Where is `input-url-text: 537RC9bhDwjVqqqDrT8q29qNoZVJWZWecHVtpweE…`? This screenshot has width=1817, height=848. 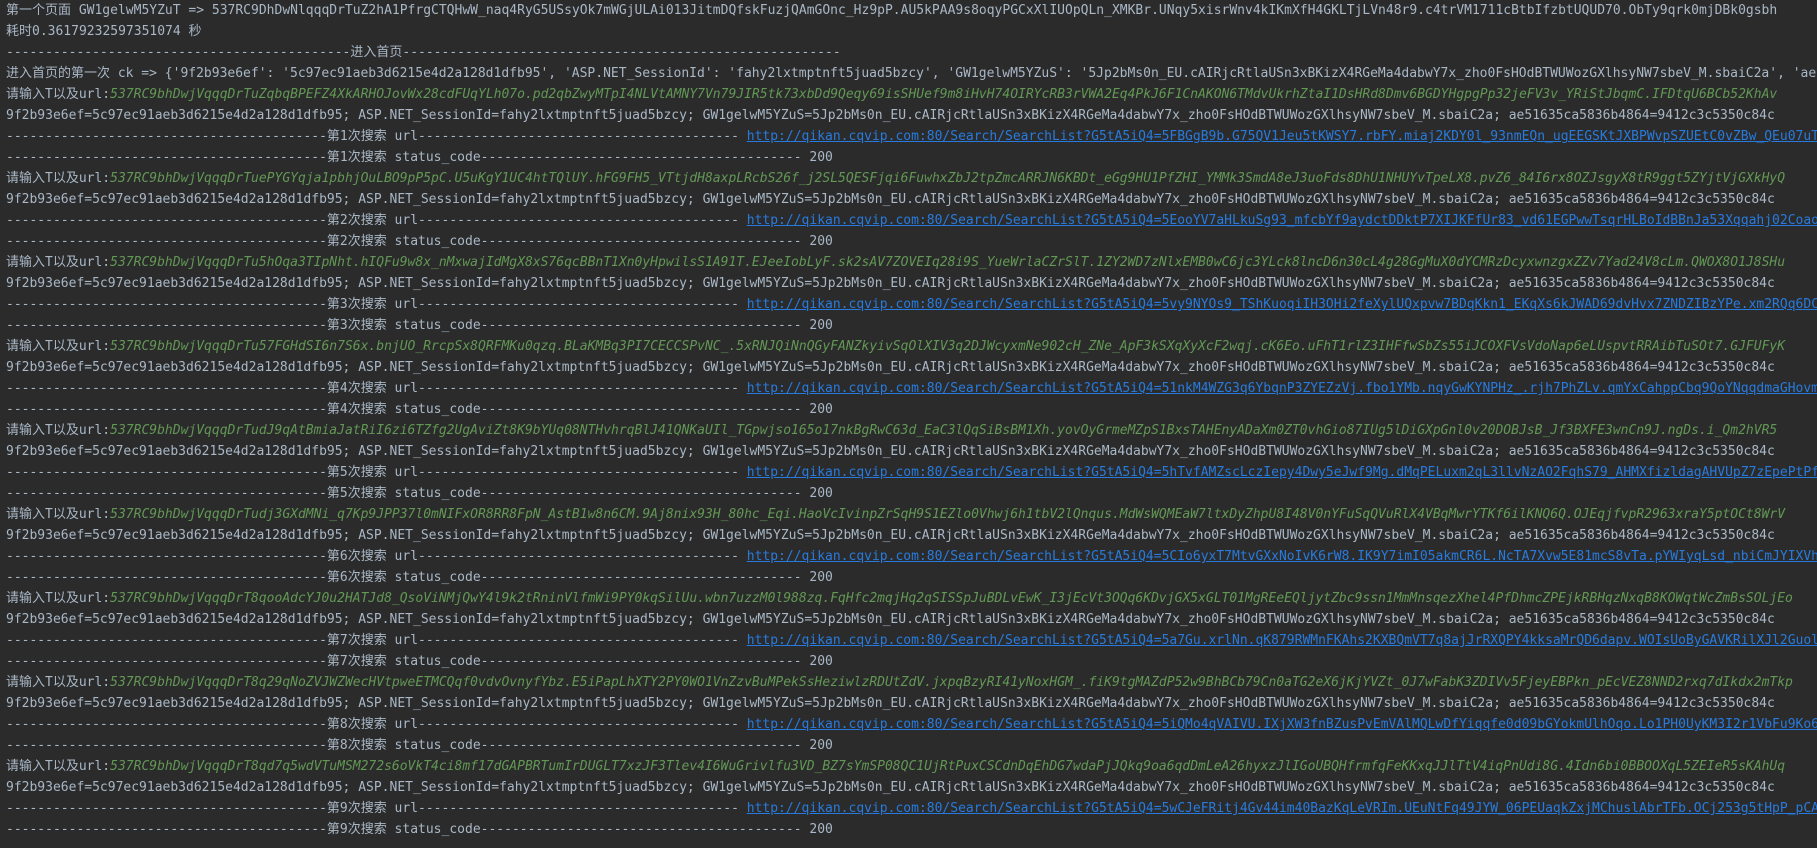 input-url-text: 537RC9bhDwjVqqqDrT8q29qNoZVJWZWecHVtpweE… is located at coordinates (951, 682).